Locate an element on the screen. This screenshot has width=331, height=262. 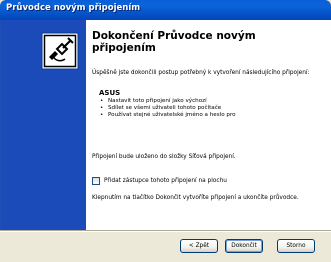
button-separator is located at coordinates (165, 231).